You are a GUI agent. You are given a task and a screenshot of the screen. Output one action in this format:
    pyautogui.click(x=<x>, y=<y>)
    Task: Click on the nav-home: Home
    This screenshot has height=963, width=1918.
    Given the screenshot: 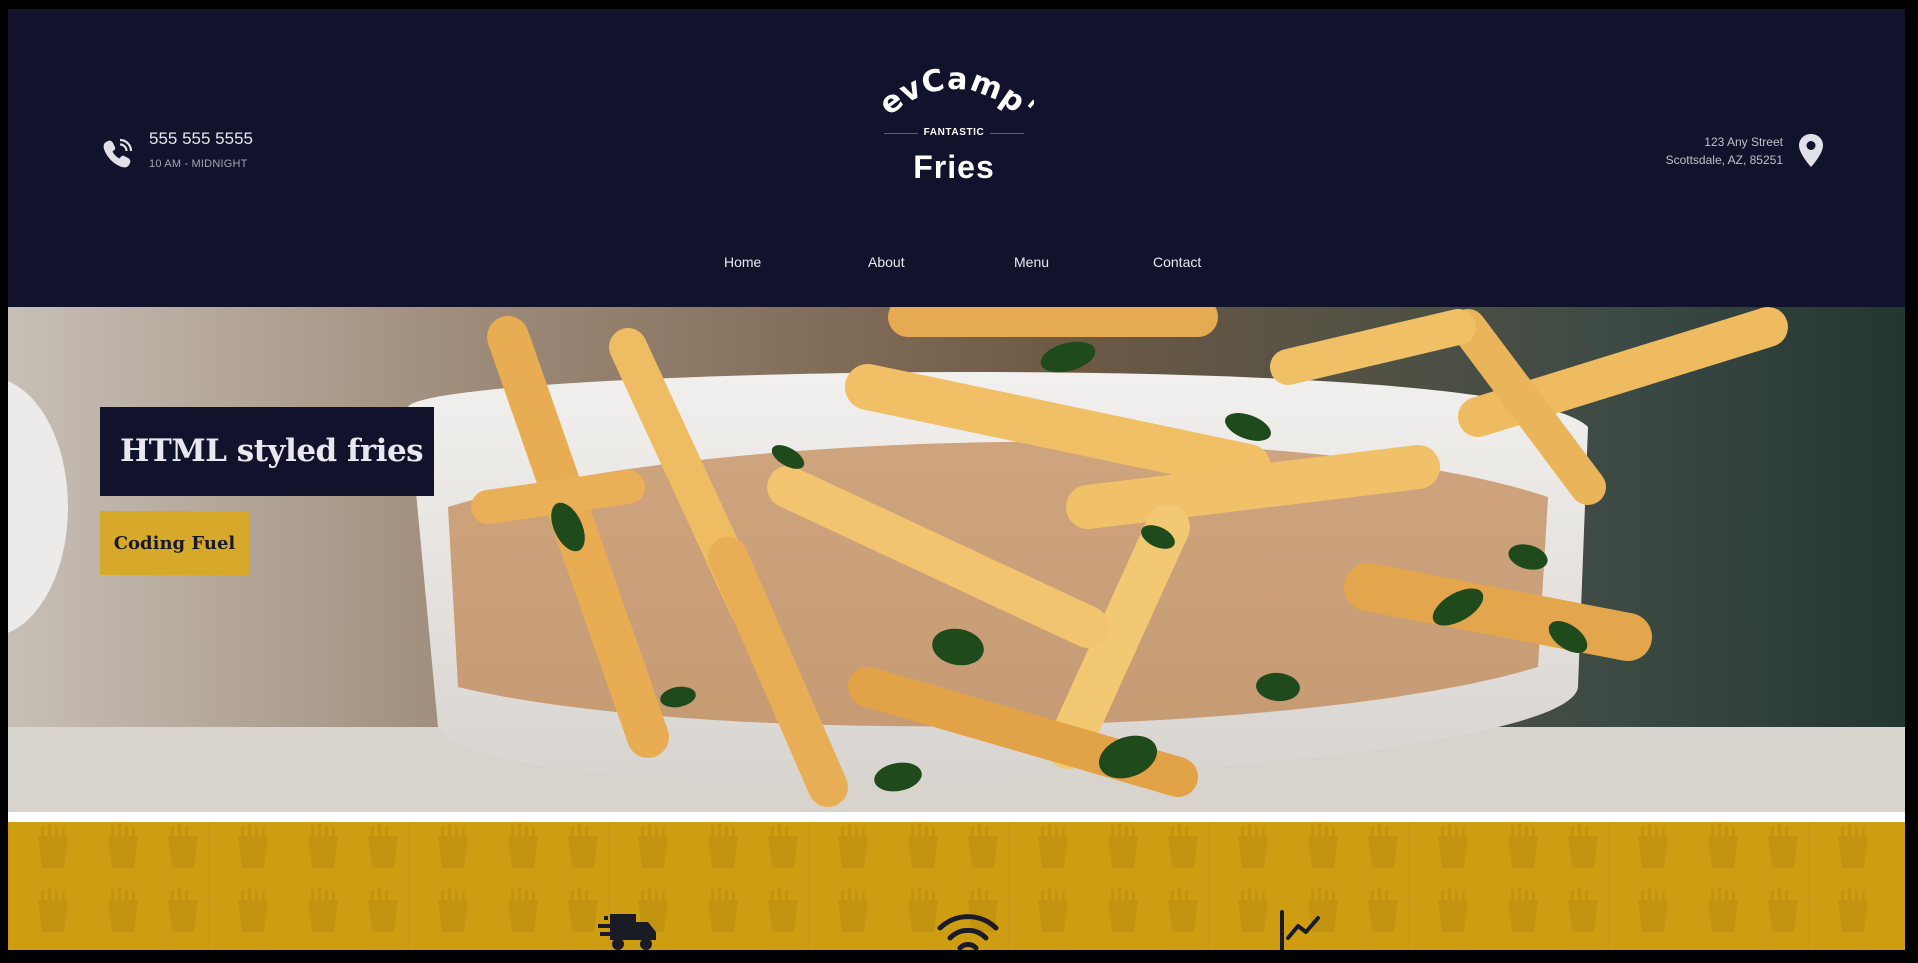 What is the action you would take?
    pyautogui.click(x=742, y=262)
    